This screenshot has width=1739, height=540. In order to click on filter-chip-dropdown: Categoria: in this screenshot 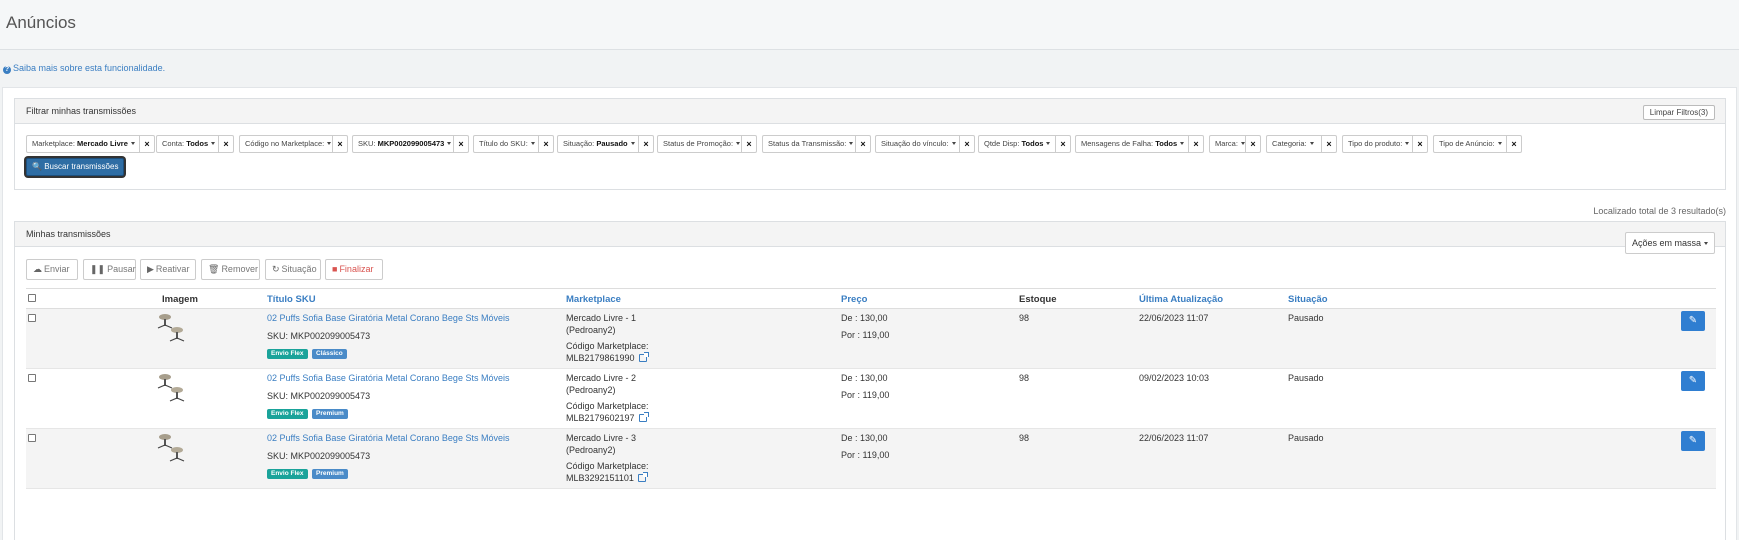, I will do `click(1294, 144)`.